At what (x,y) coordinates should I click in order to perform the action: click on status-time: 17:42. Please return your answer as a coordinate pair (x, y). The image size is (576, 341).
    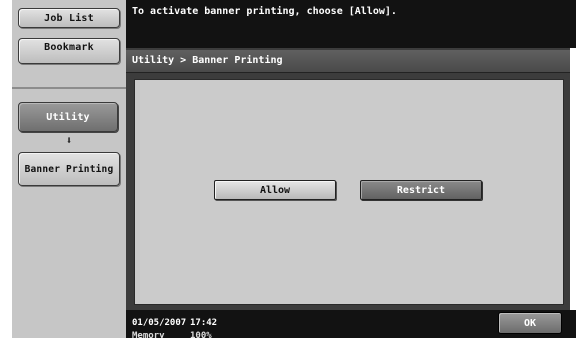
    Looking at the image, I should click on (204, 323).